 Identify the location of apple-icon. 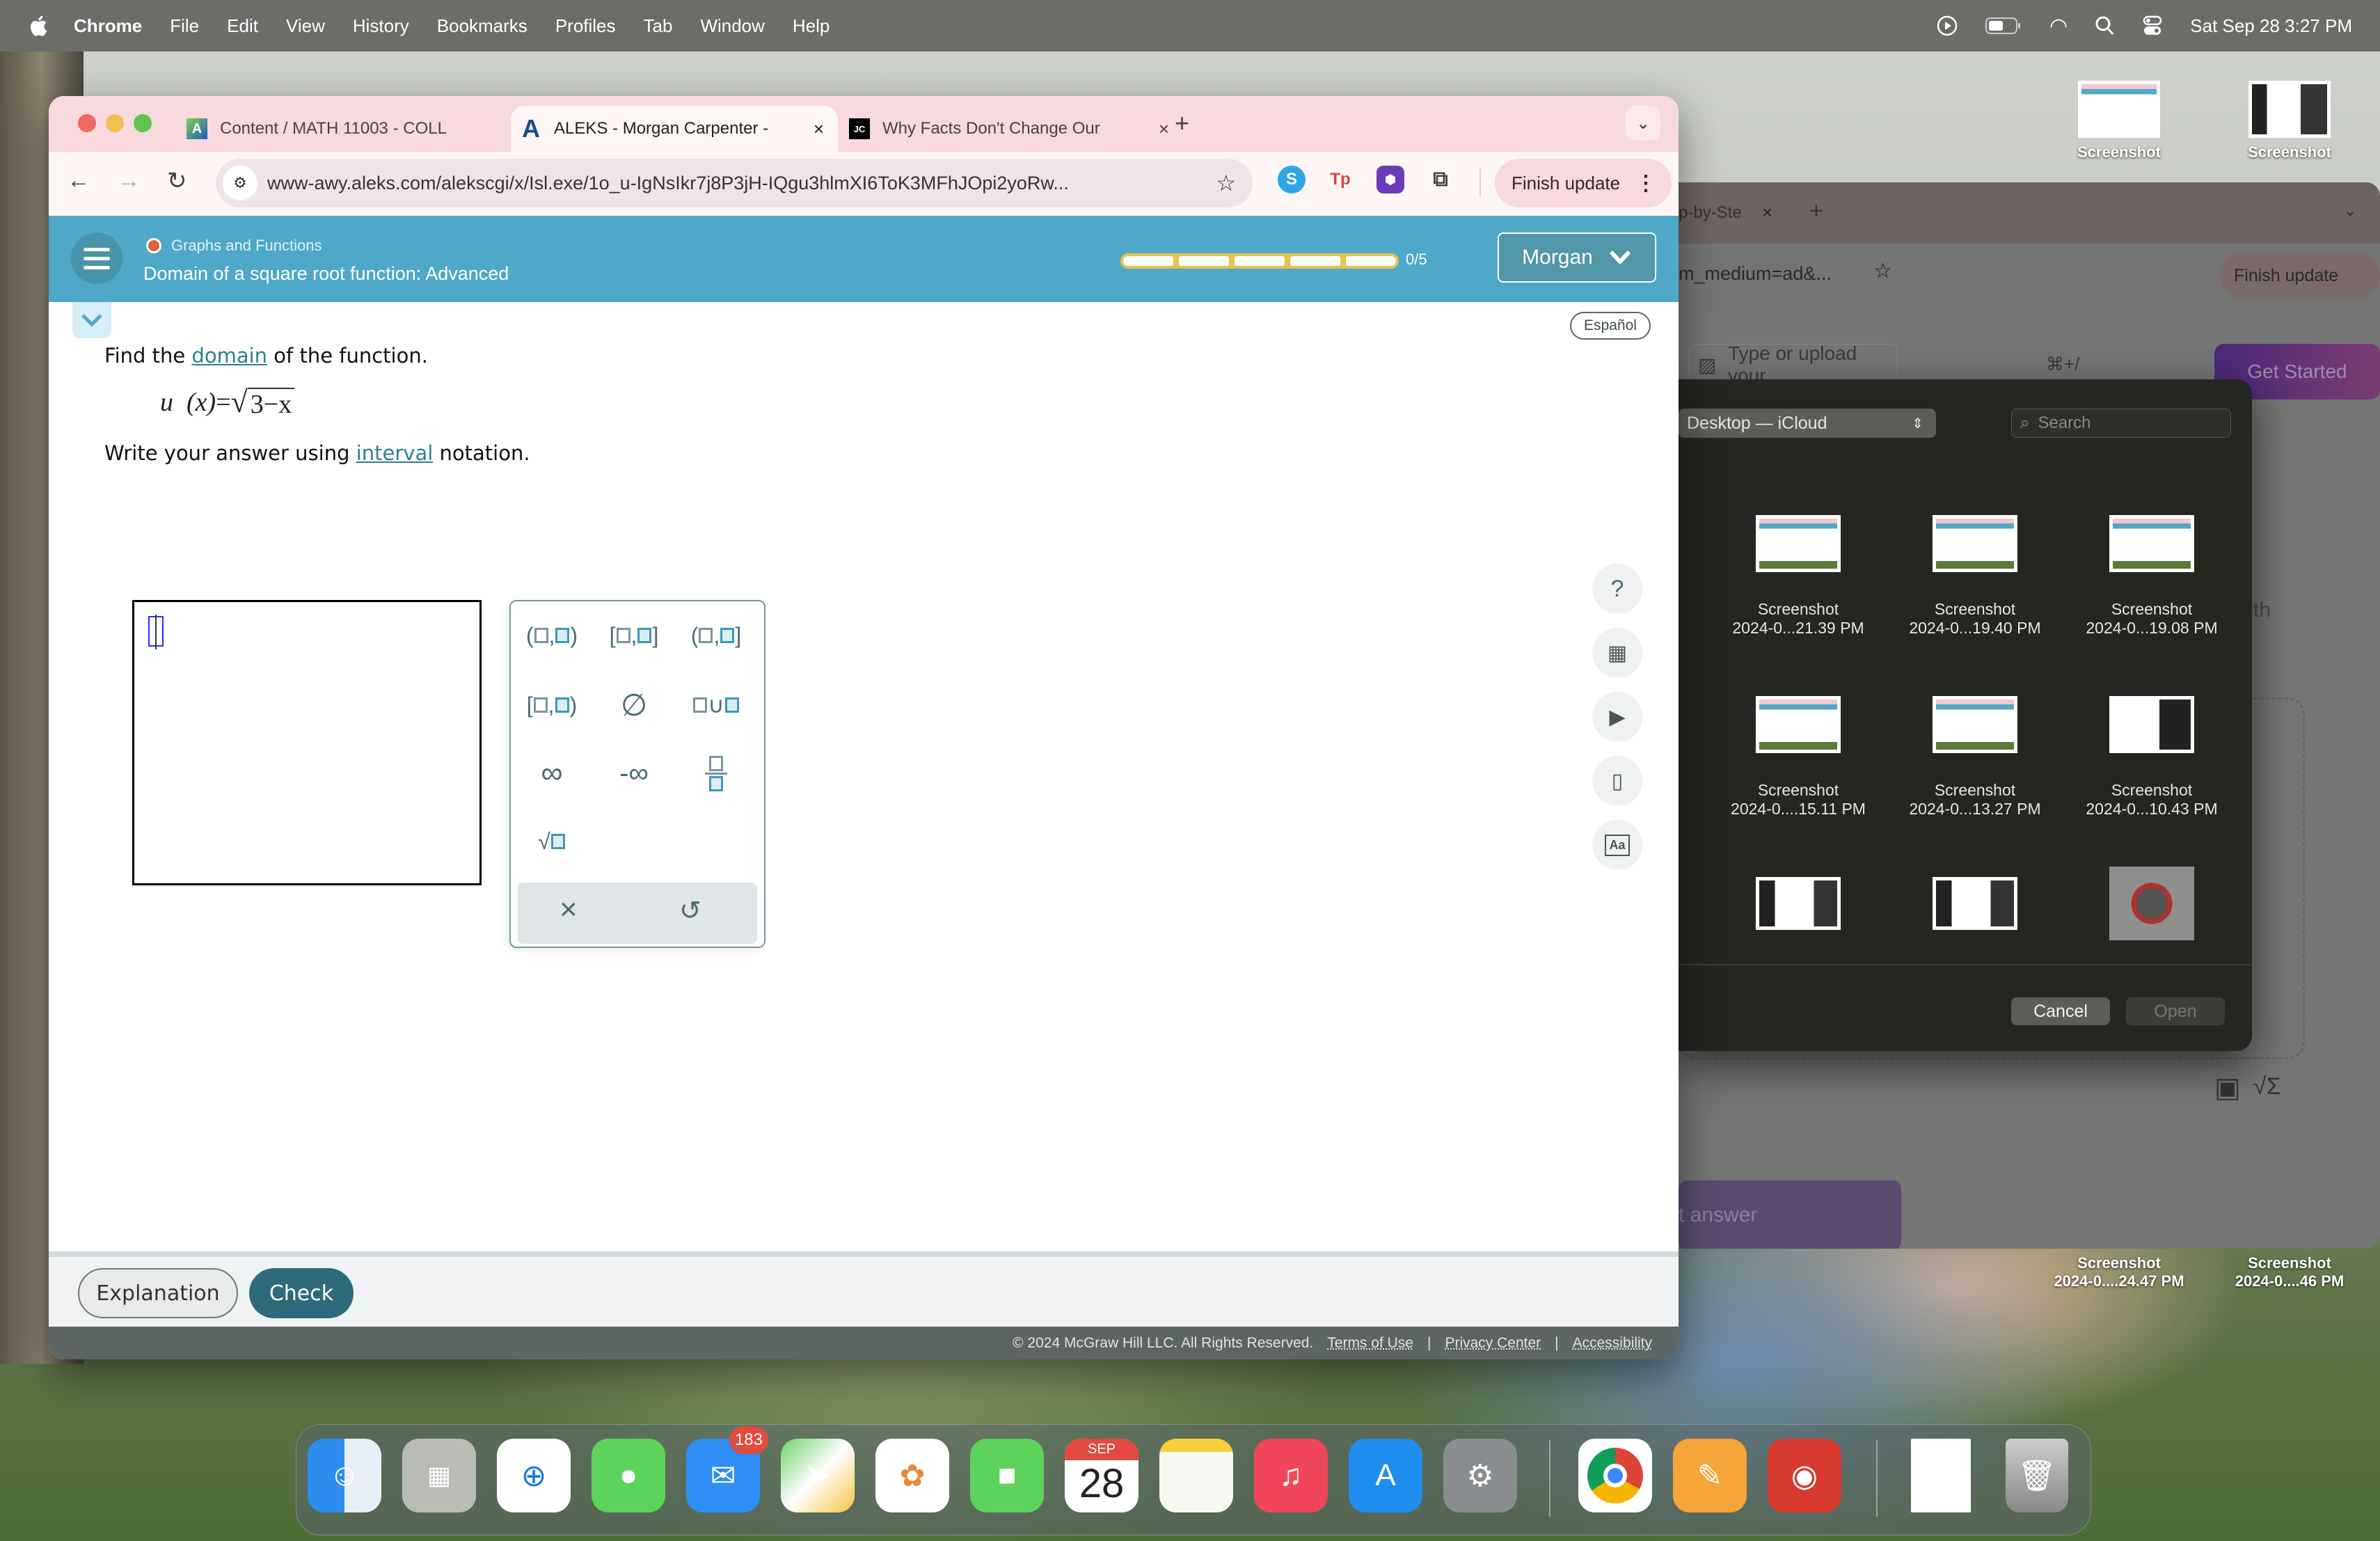
(38, 26).